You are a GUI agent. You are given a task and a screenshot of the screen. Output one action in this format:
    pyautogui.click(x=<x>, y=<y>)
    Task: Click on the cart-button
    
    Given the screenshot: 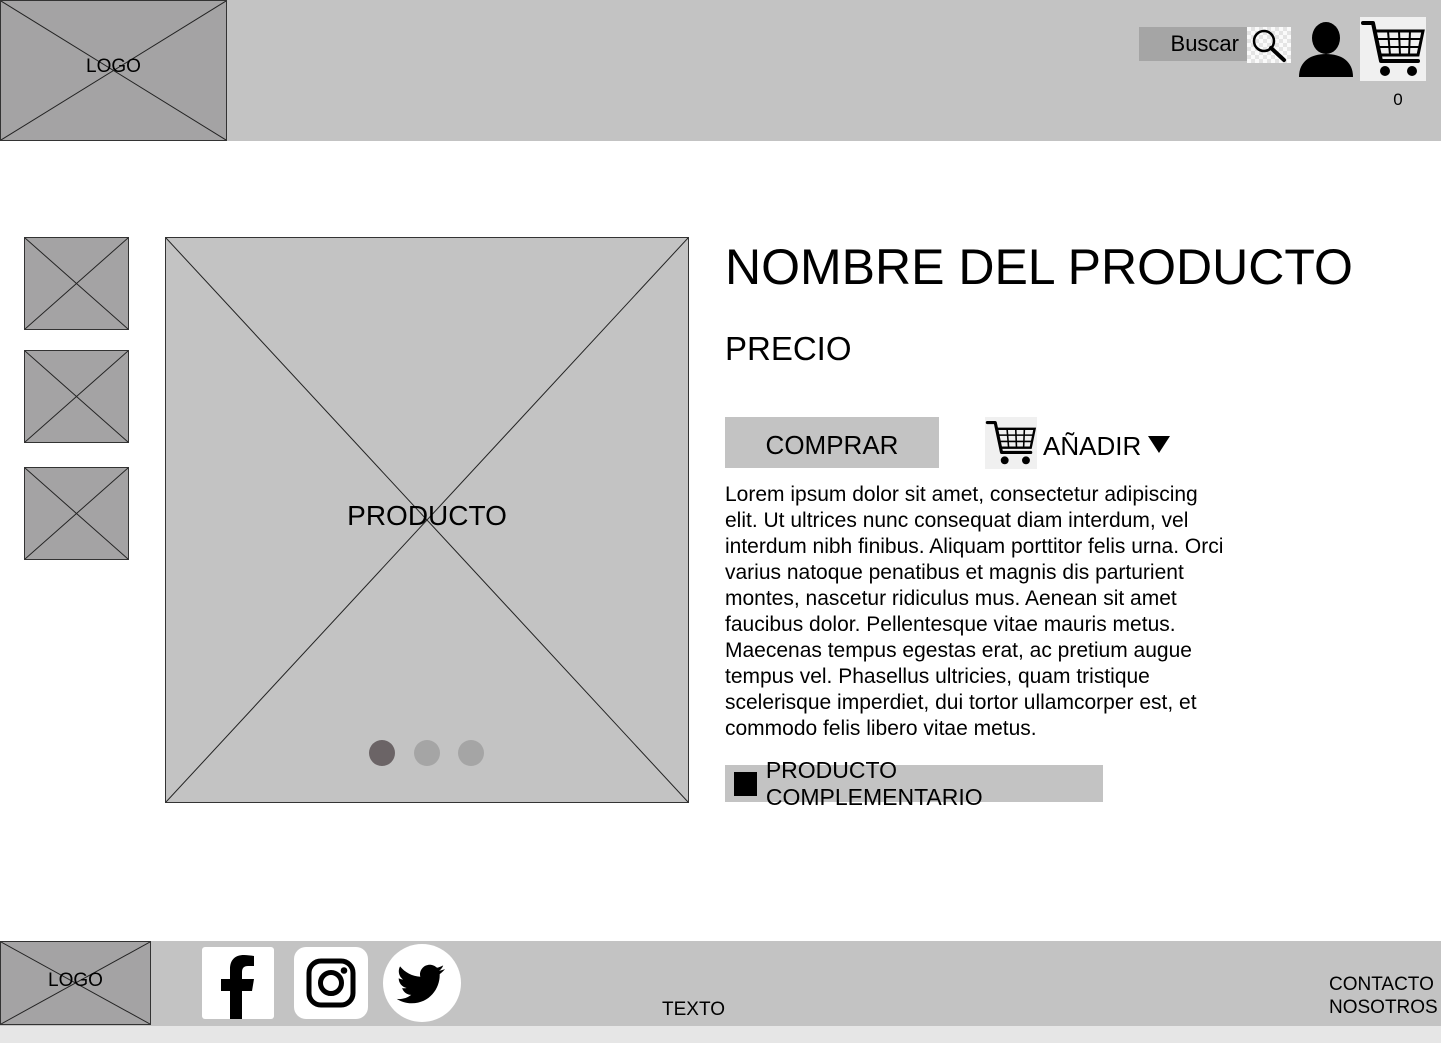 What is the action you would take?
    pyautogui.click(x=1393, y=49)
    